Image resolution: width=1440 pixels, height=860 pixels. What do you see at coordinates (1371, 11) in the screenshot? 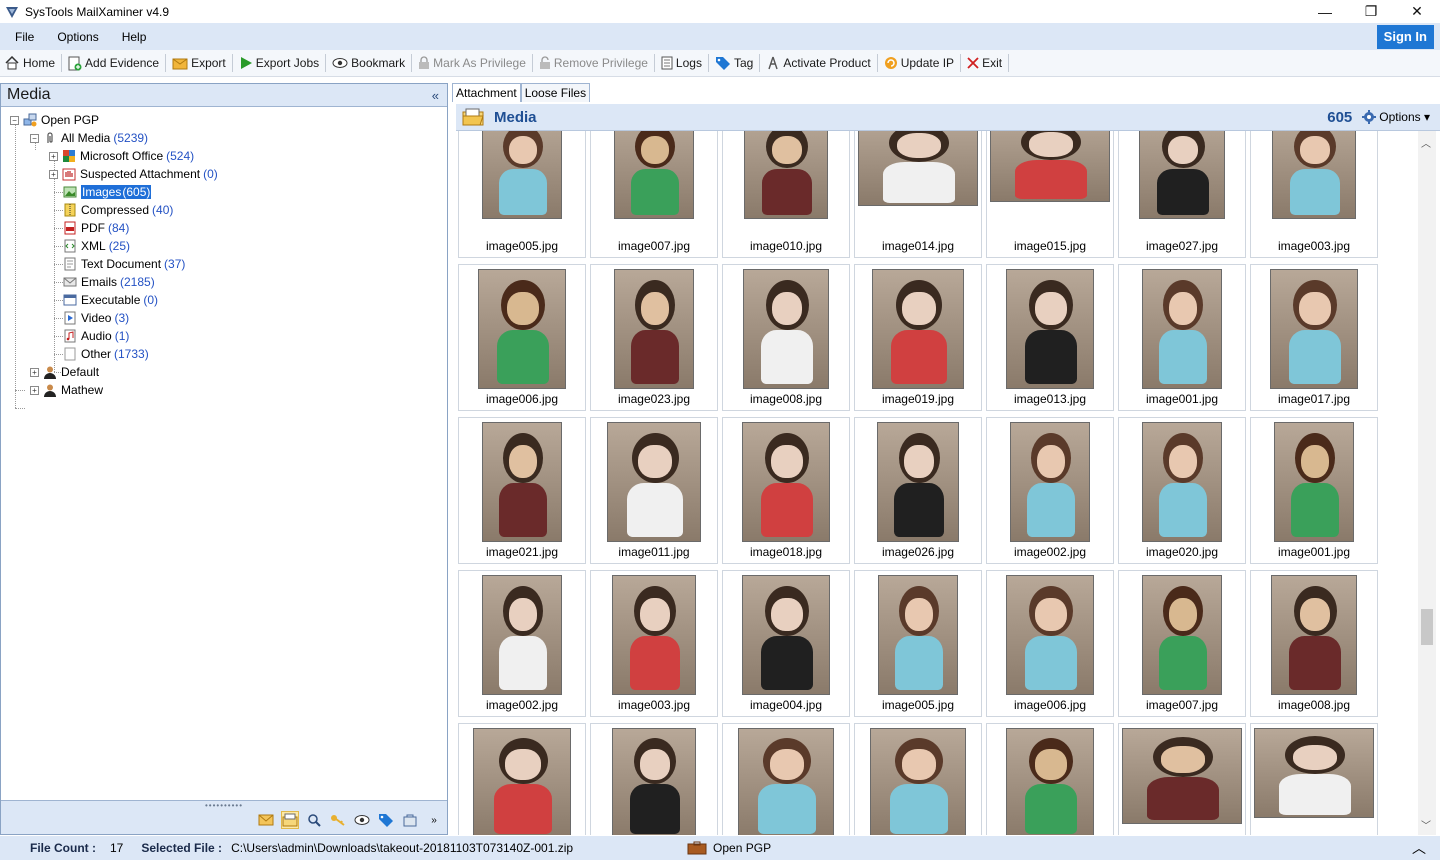
I see `maximize-button: ❐` at bounding box center [1371, 11].